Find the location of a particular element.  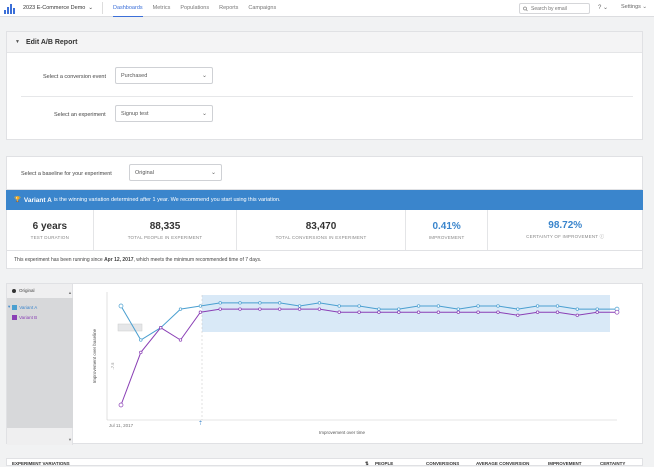

trophy-icon: 🏆 is located at coordinates (17, 200).